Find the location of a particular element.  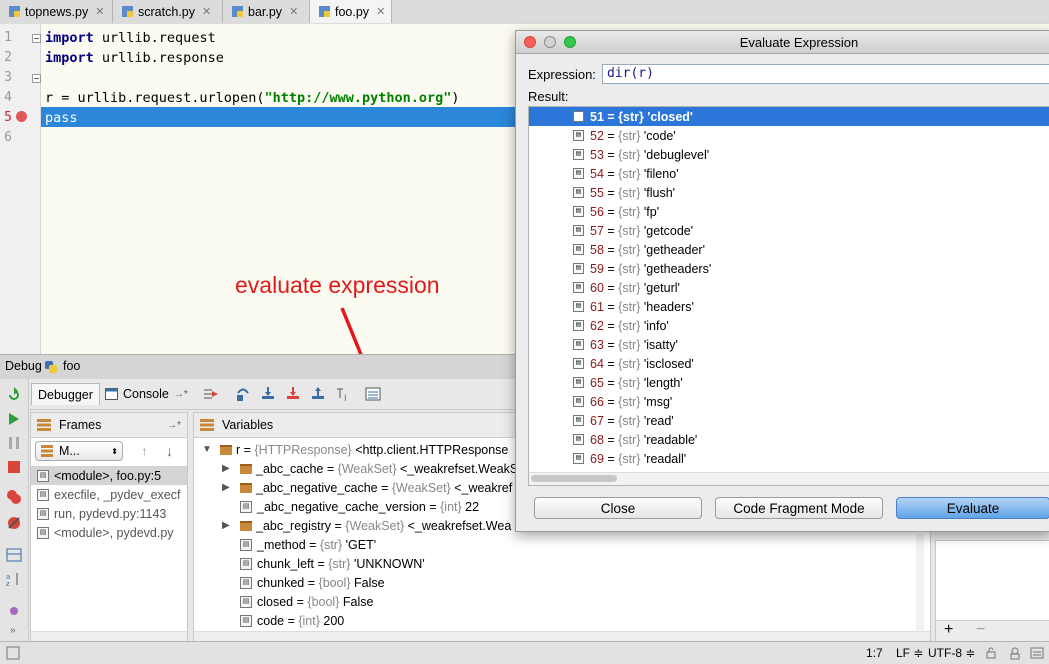

result-row: ▤ 67 = {str} 'read' is located at coordinates (789, 420).